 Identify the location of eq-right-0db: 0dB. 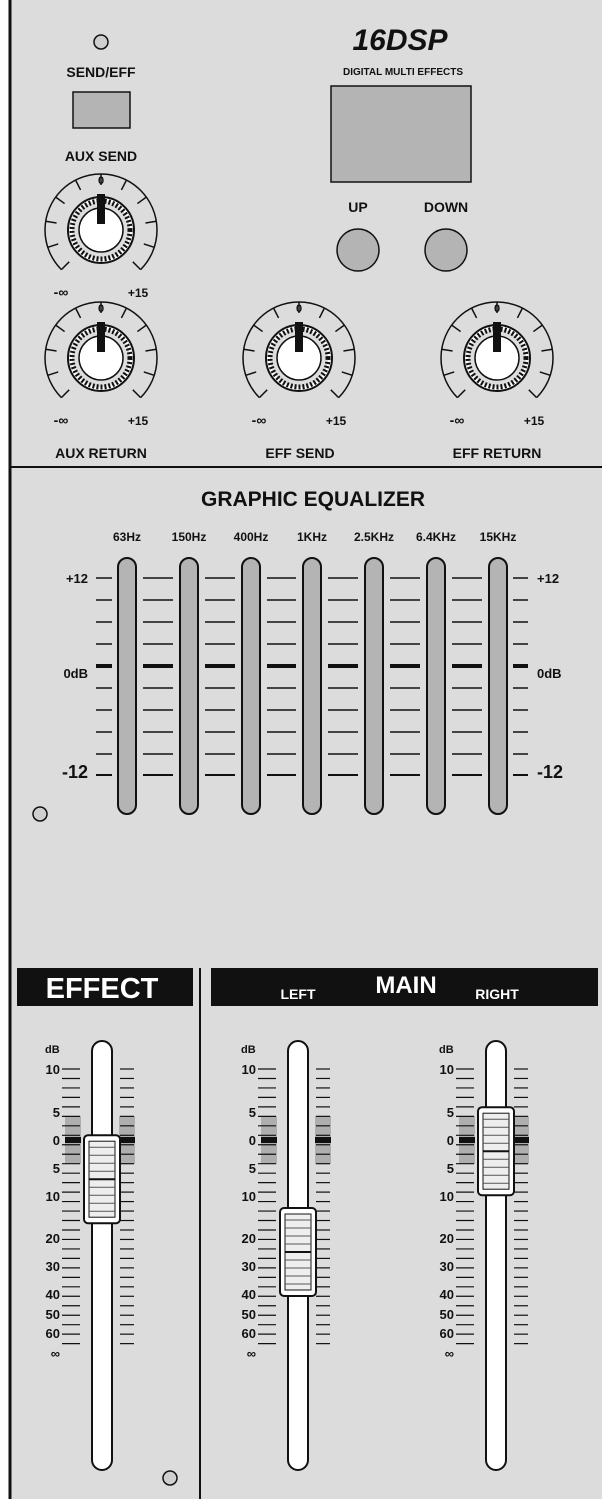
(549, 673).